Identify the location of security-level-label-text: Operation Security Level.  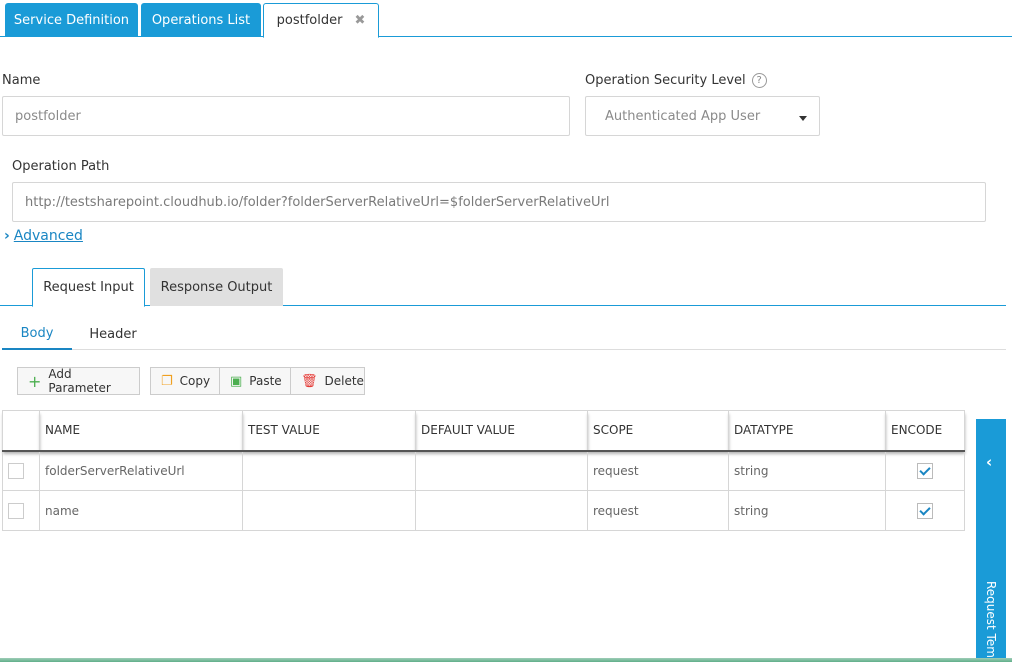
(665, 80).